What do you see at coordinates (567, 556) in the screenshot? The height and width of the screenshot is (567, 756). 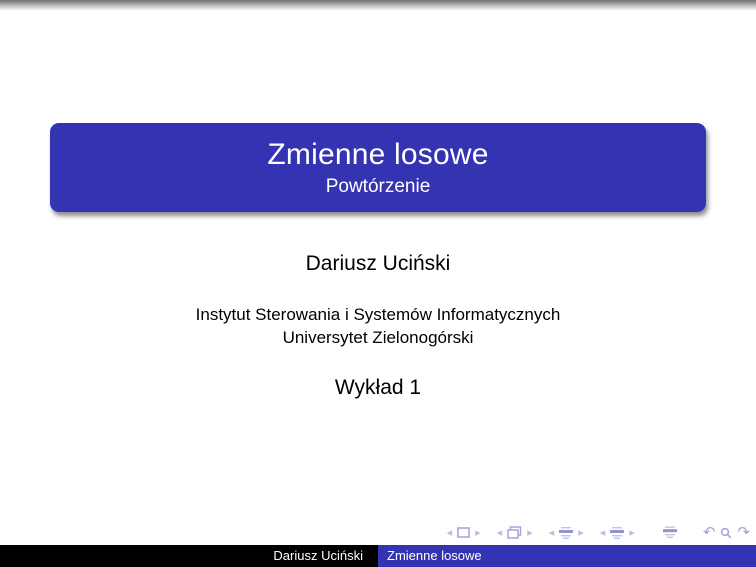 I see `footline-title: Zmienne losowe` at bounding box center [567, 556].